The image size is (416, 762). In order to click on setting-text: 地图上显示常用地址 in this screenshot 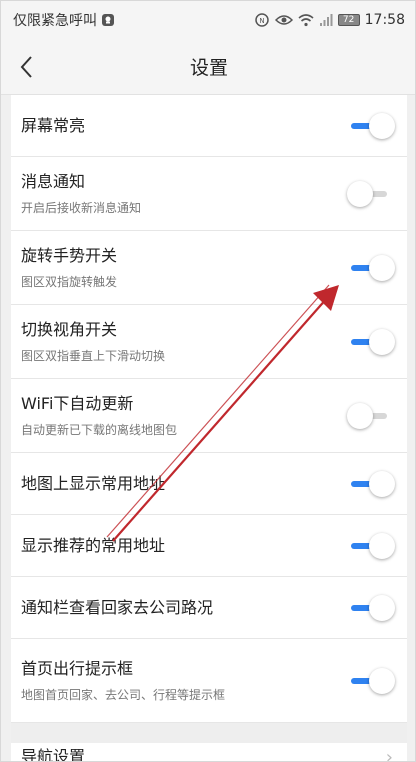, I will do `click(93, 484)`.